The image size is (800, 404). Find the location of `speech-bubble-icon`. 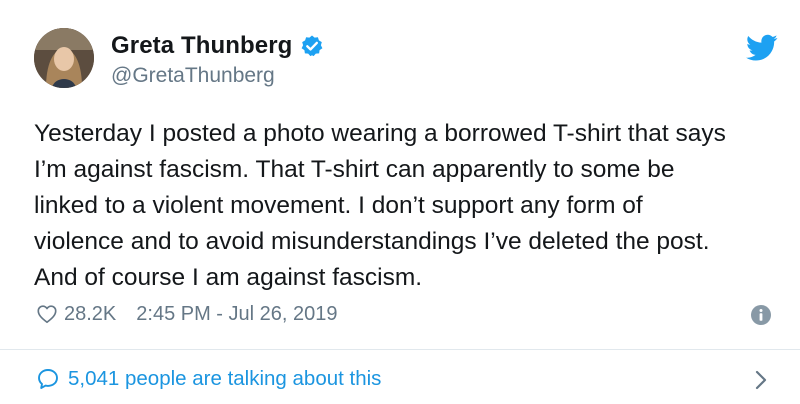

speech-bubble-icon is located at coordinates (48, 379).